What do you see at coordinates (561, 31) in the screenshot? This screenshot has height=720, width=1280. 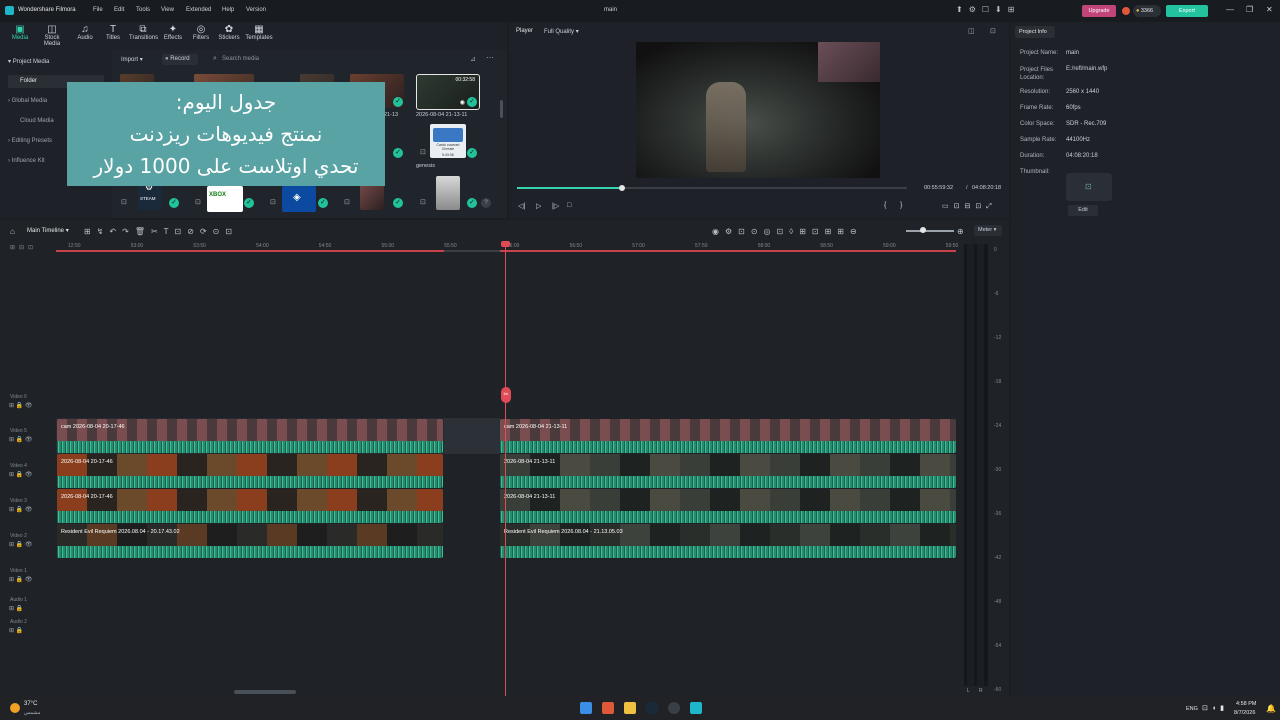 I see `quality-dropdown: Full Quality ▾` at bounding box center [561, 31].